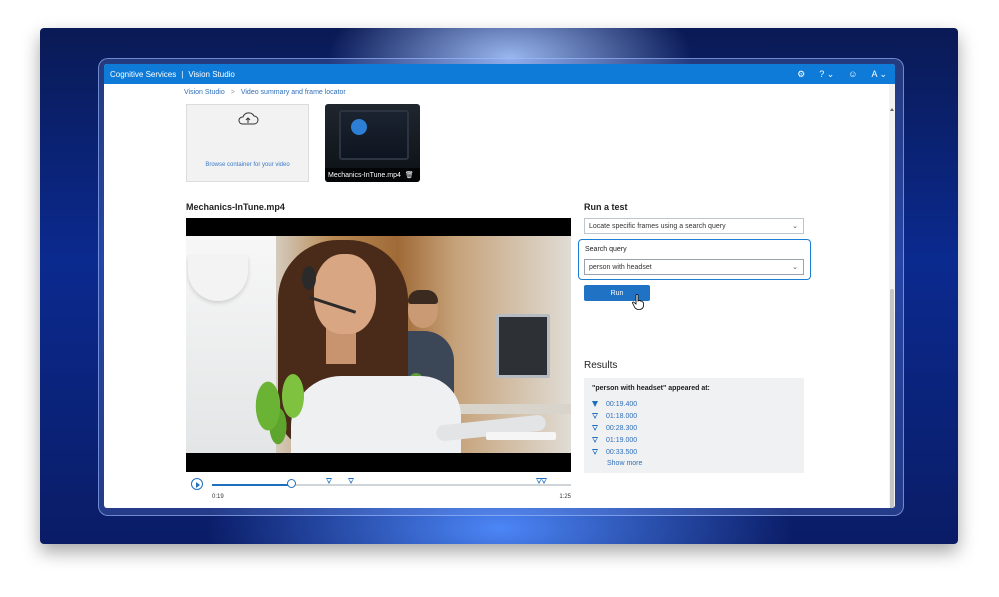 The image size is (999, 597). Describe the element at coordinates (565, 497) in the screenshot. I see `time-end: 1:25` at that location.